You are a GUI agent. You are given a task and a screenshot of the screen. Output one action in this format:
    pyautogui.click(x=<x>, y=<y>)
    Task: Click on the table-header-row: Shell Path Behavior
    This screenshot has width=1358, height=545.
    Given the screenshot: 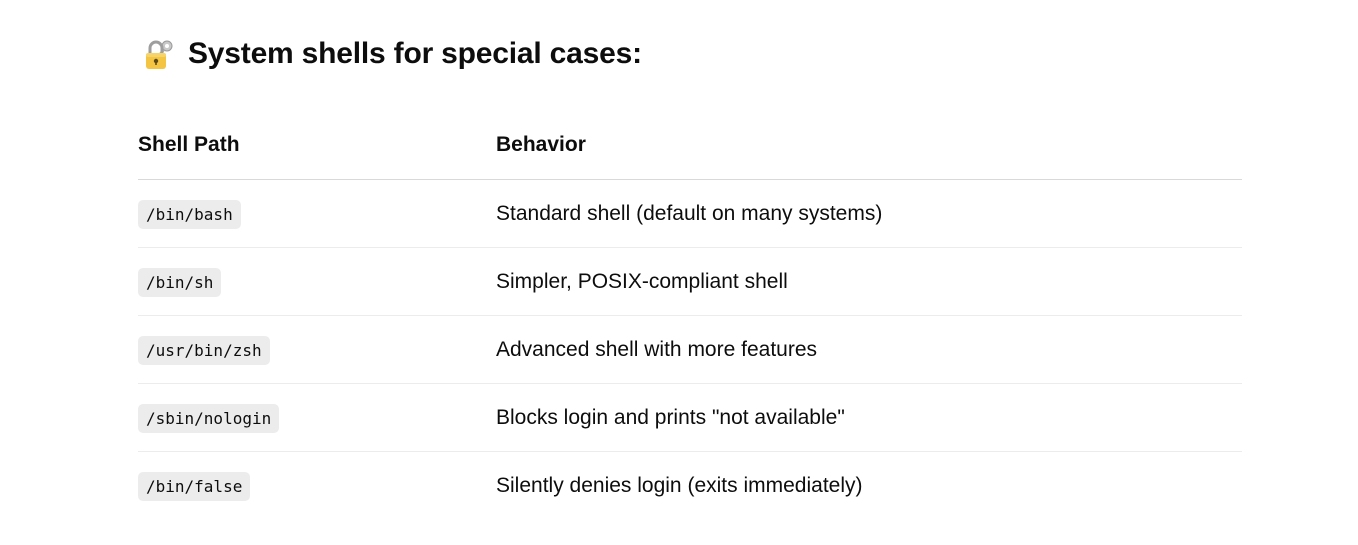 What is the action you would take?
    pyautogui.click(x=690, y=146)
    